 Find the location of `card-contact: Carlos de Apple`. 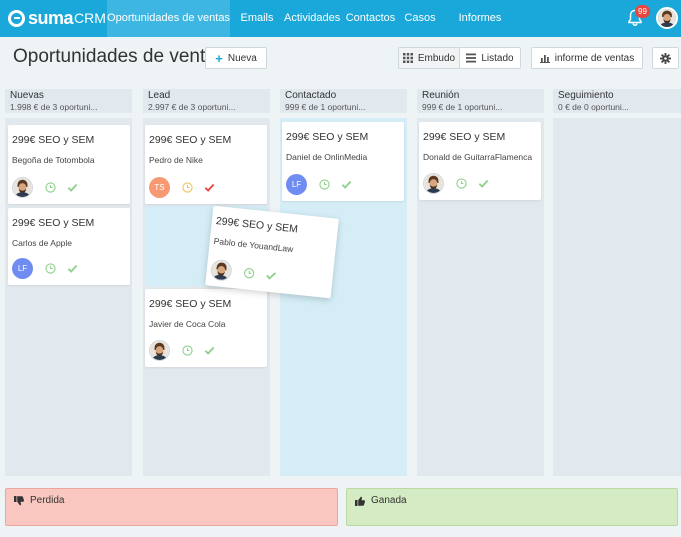

card-contact: Carlos de Apple is located at coordinates (42, 243).